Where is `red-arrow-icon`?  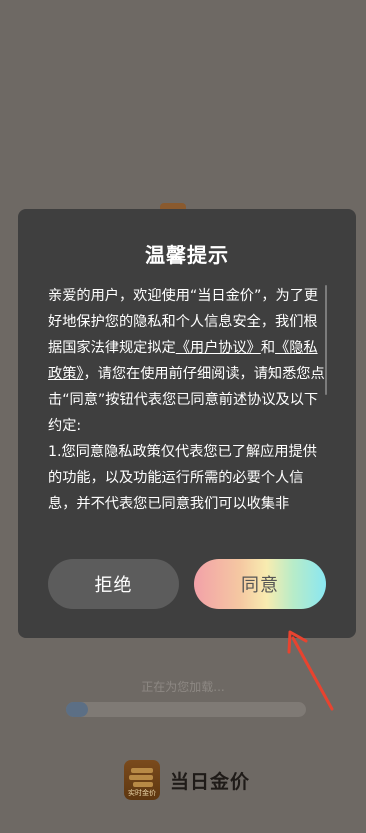
red-arrow-icon is located at coordinates (310, 670).